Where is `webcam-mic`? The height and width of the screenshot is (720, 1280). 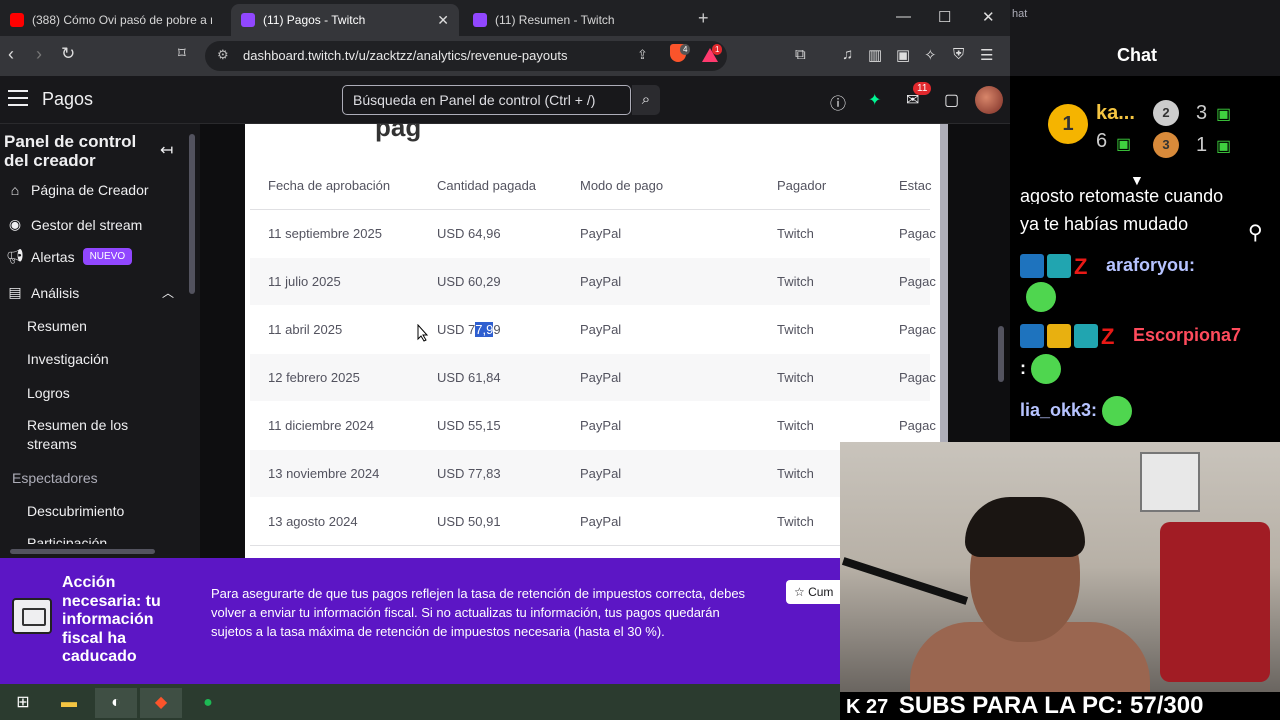 webcam-mic is located at coordinates (905, 581).